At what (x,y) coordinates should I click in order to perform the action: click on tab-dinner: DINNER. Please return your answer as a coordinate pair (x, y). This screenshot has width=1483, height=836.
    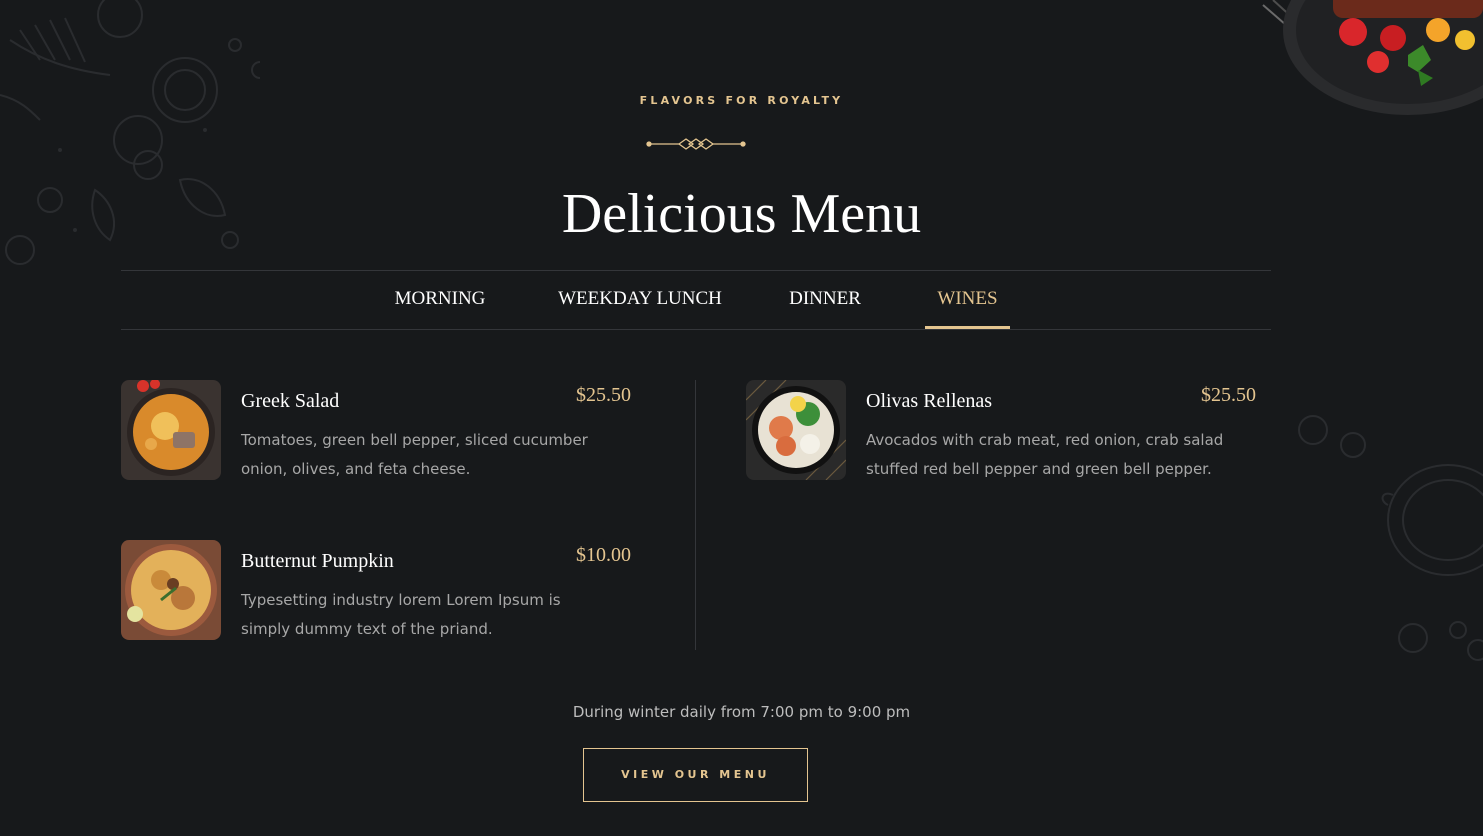
    Looking at the image, I should click on (825, 300).